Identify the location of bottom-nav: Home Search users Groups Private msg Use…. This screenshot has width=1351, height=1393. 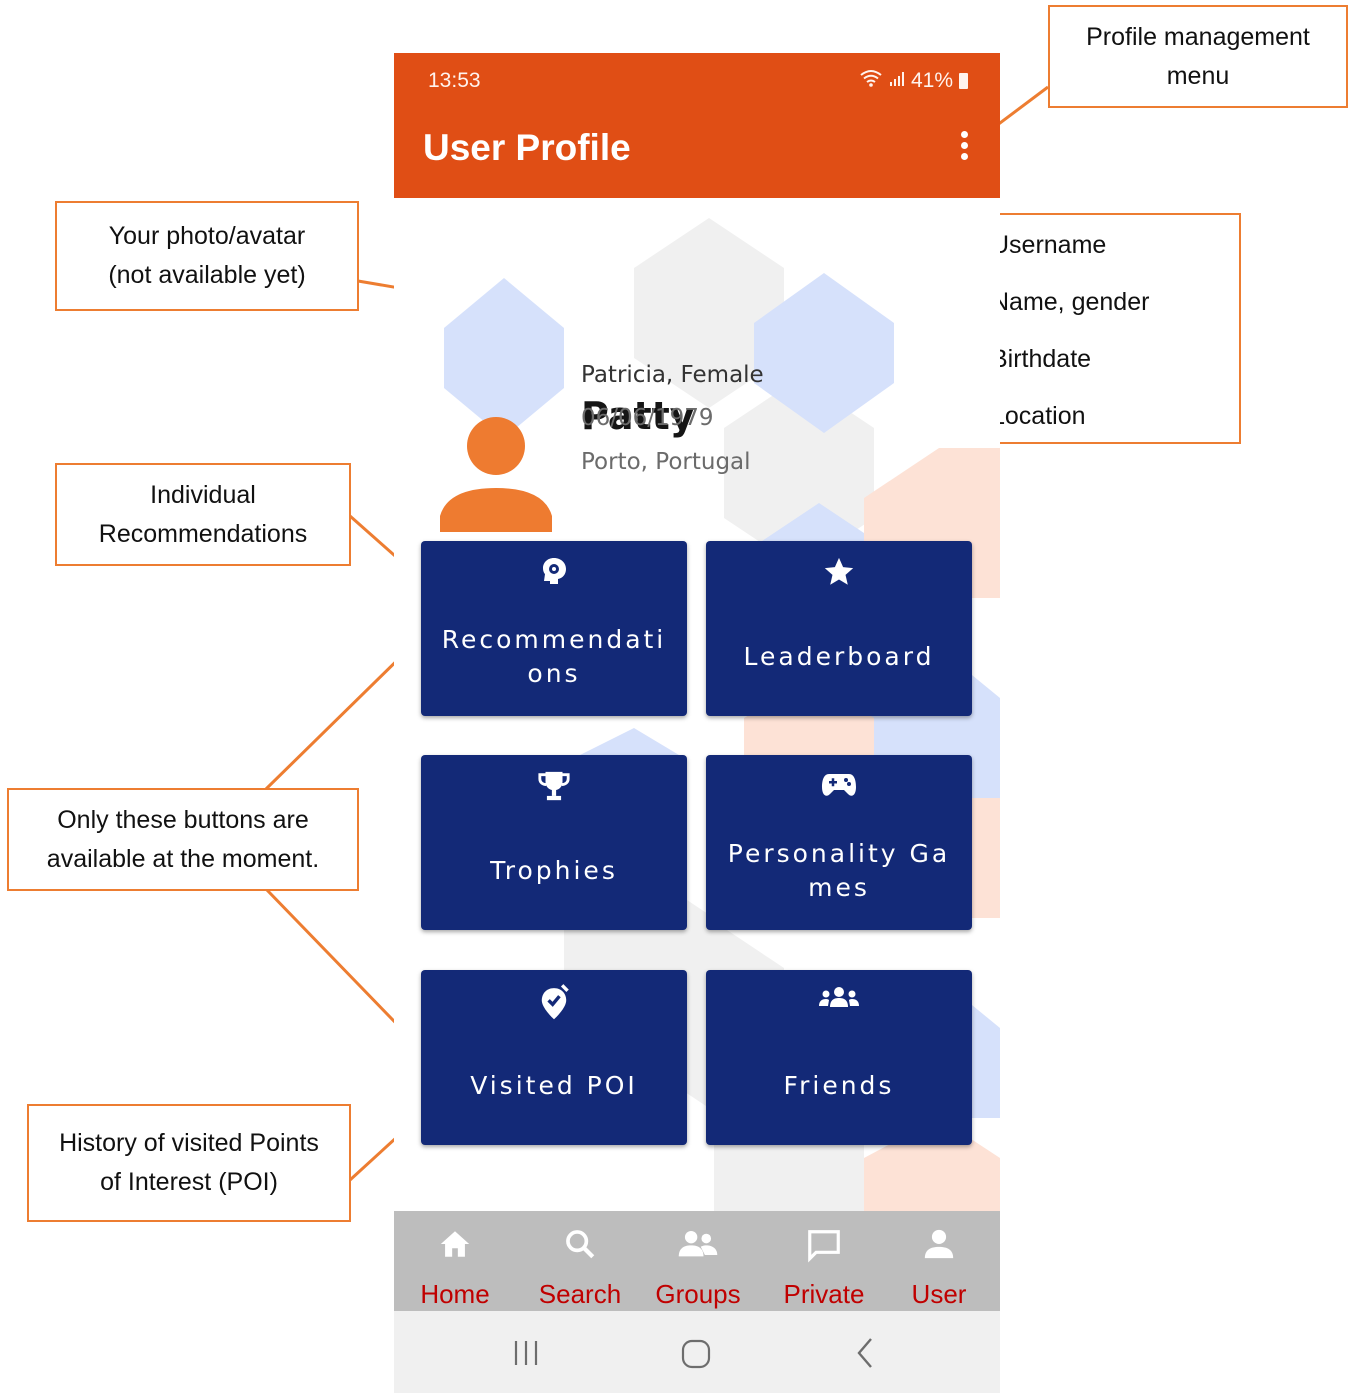
(697, 1279).